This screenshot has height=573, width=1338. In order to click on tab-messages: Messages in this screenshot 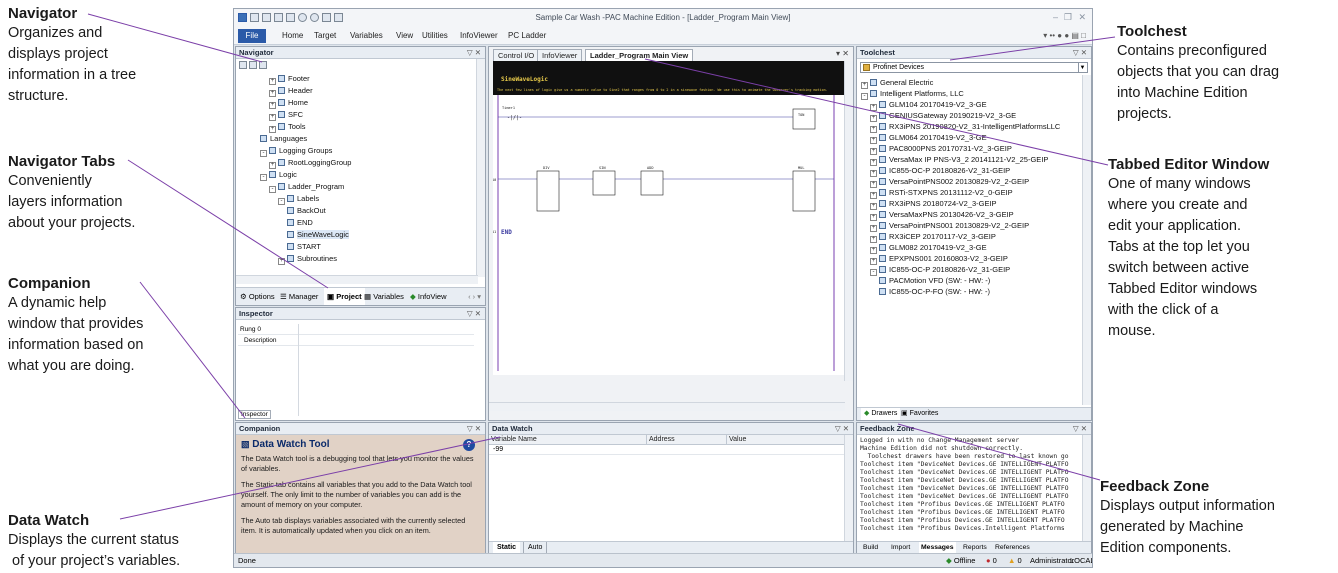, I will do `click(937, 547)`.